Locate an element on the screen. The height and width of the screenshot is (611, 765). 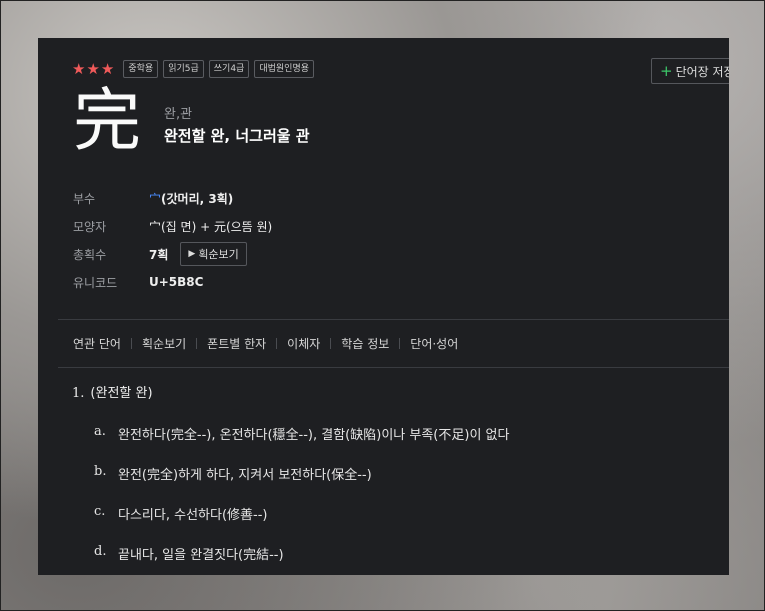
unicode-label: 유니코드 is located at coordinates (95, 282).